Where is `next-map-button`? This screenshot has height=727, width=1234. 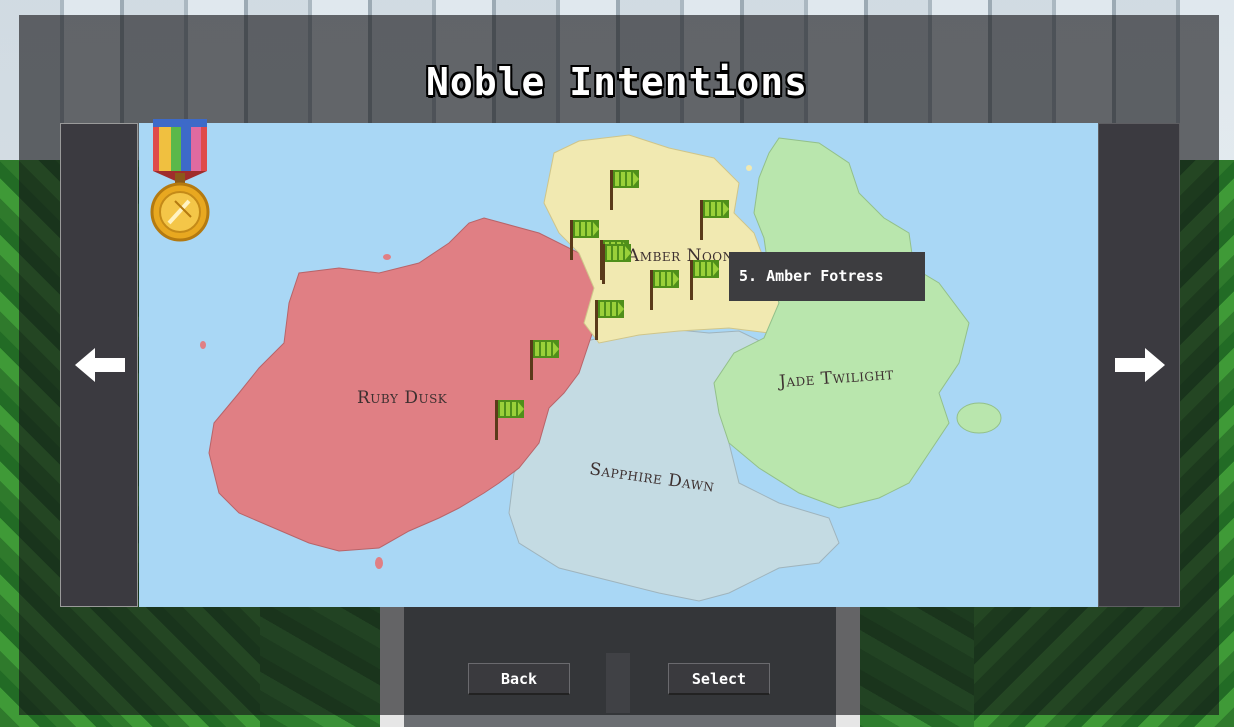
next-map-button is located at coordinates (1139, 365).